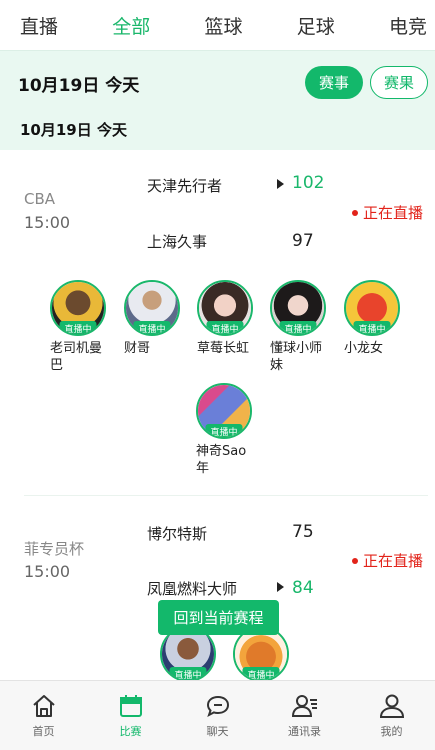 This screenshot has height=750, width=435. I want to click on streamer-item: 直播中 老司机曼巴, so click(80, 327).